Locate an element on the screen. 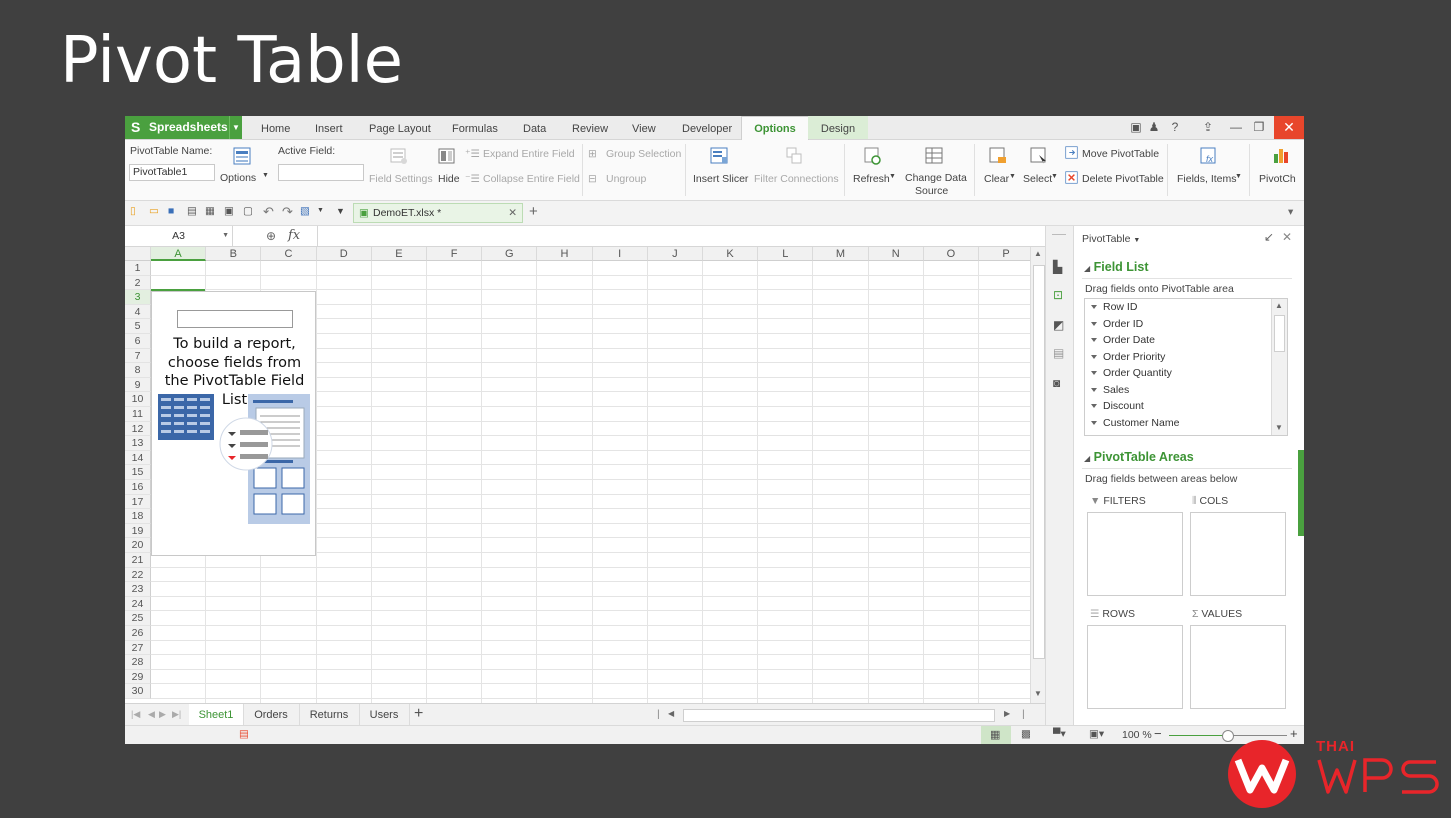 The image size is (1451, 818). close-tab-icon: ✕ is located at coordinates (512, 213).